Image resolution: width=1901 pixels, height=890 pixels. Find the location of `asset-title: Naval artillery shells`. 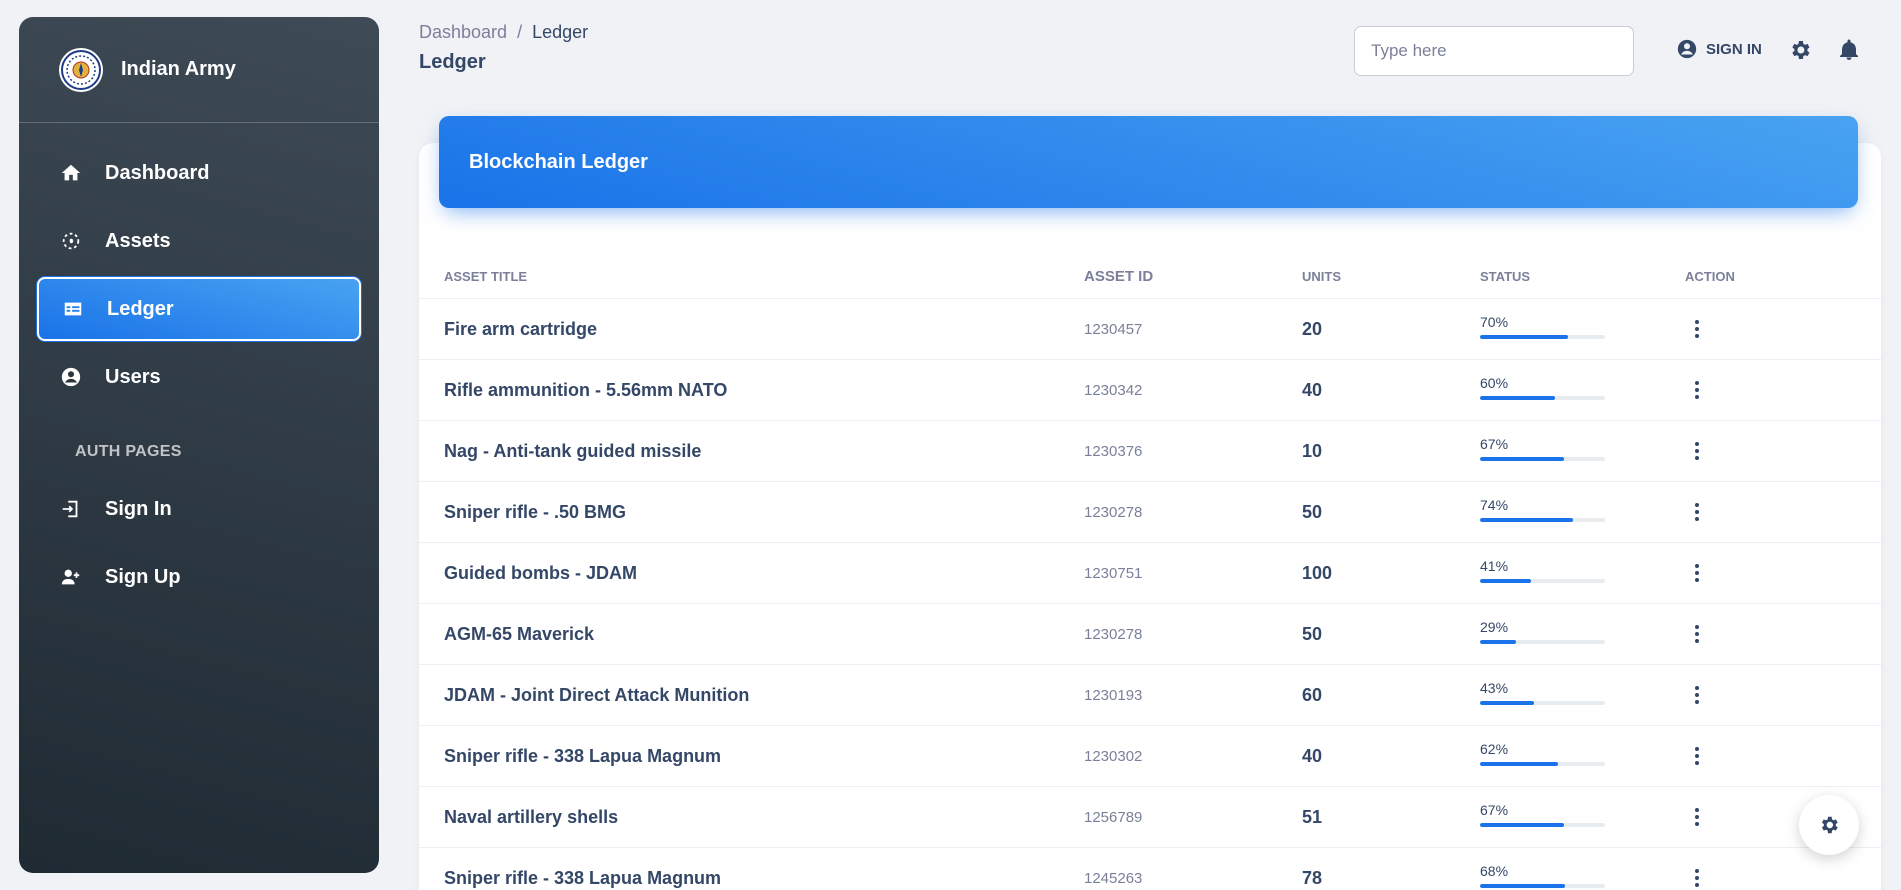

asset-title: Naval artillery shells is located at coordinates (531, 816).